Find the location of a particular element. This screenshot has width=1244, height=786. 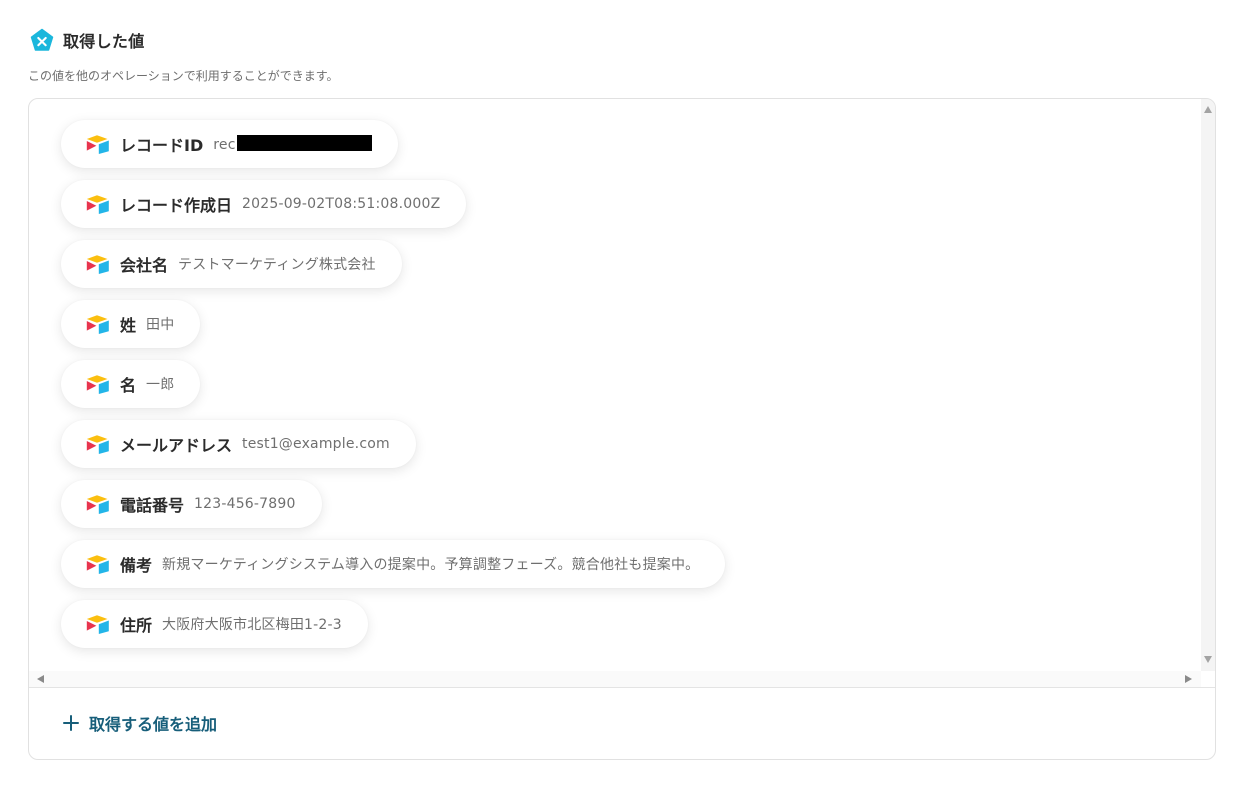

value-label: 住所 is located at coordinates (136, 625).